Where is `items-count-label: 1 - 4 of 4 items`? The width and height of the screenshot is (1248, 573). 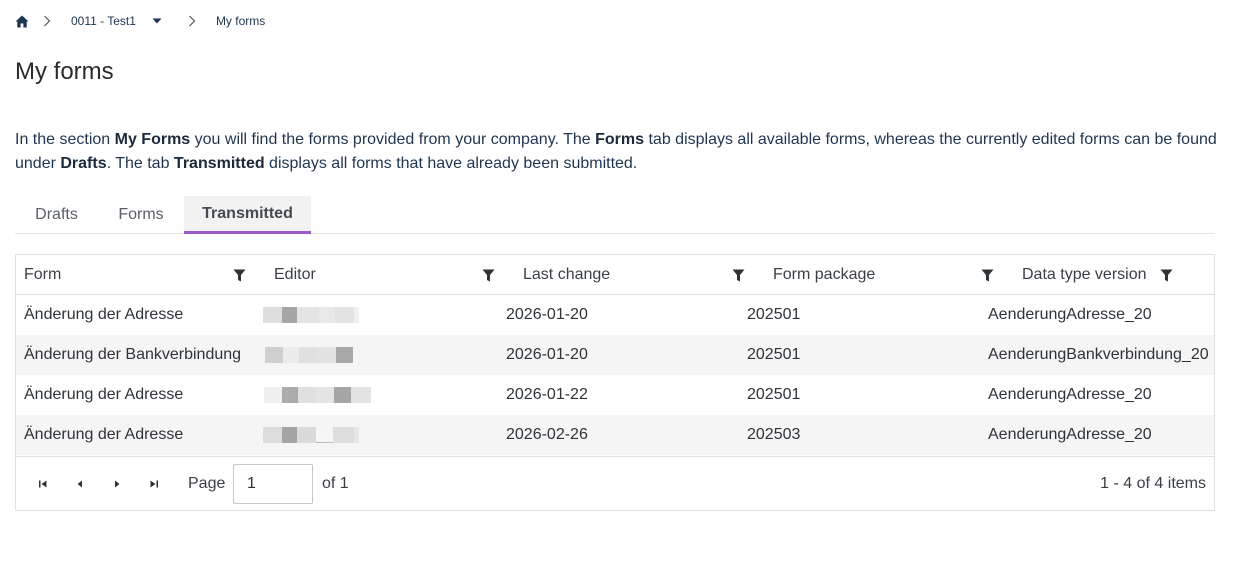
items-count-label: 1 - 4 of 4 items is located at coordinates (1153, 483).